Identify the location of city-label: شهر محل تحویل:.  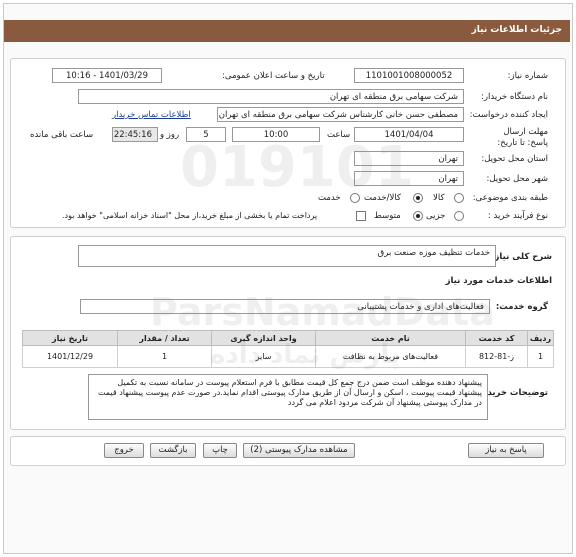
(517, 179).